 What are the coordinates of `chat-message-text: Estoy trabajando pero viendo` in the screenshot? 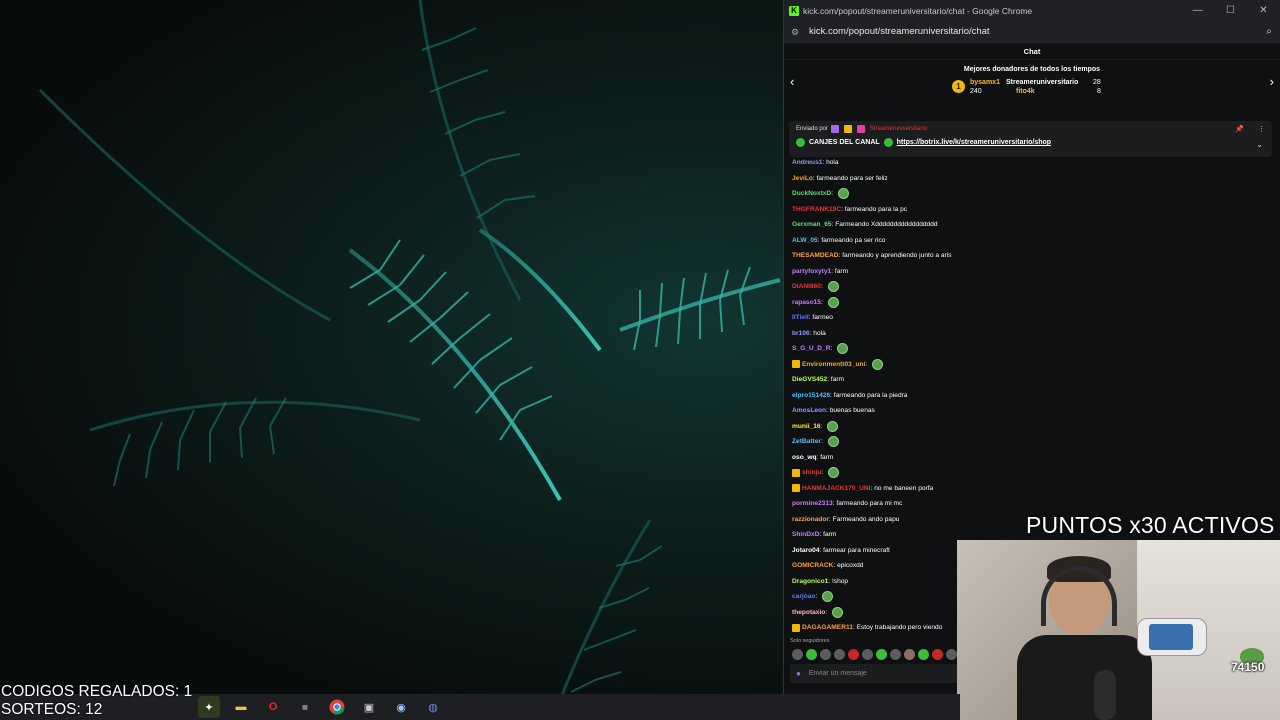 It's located at (899, 628).